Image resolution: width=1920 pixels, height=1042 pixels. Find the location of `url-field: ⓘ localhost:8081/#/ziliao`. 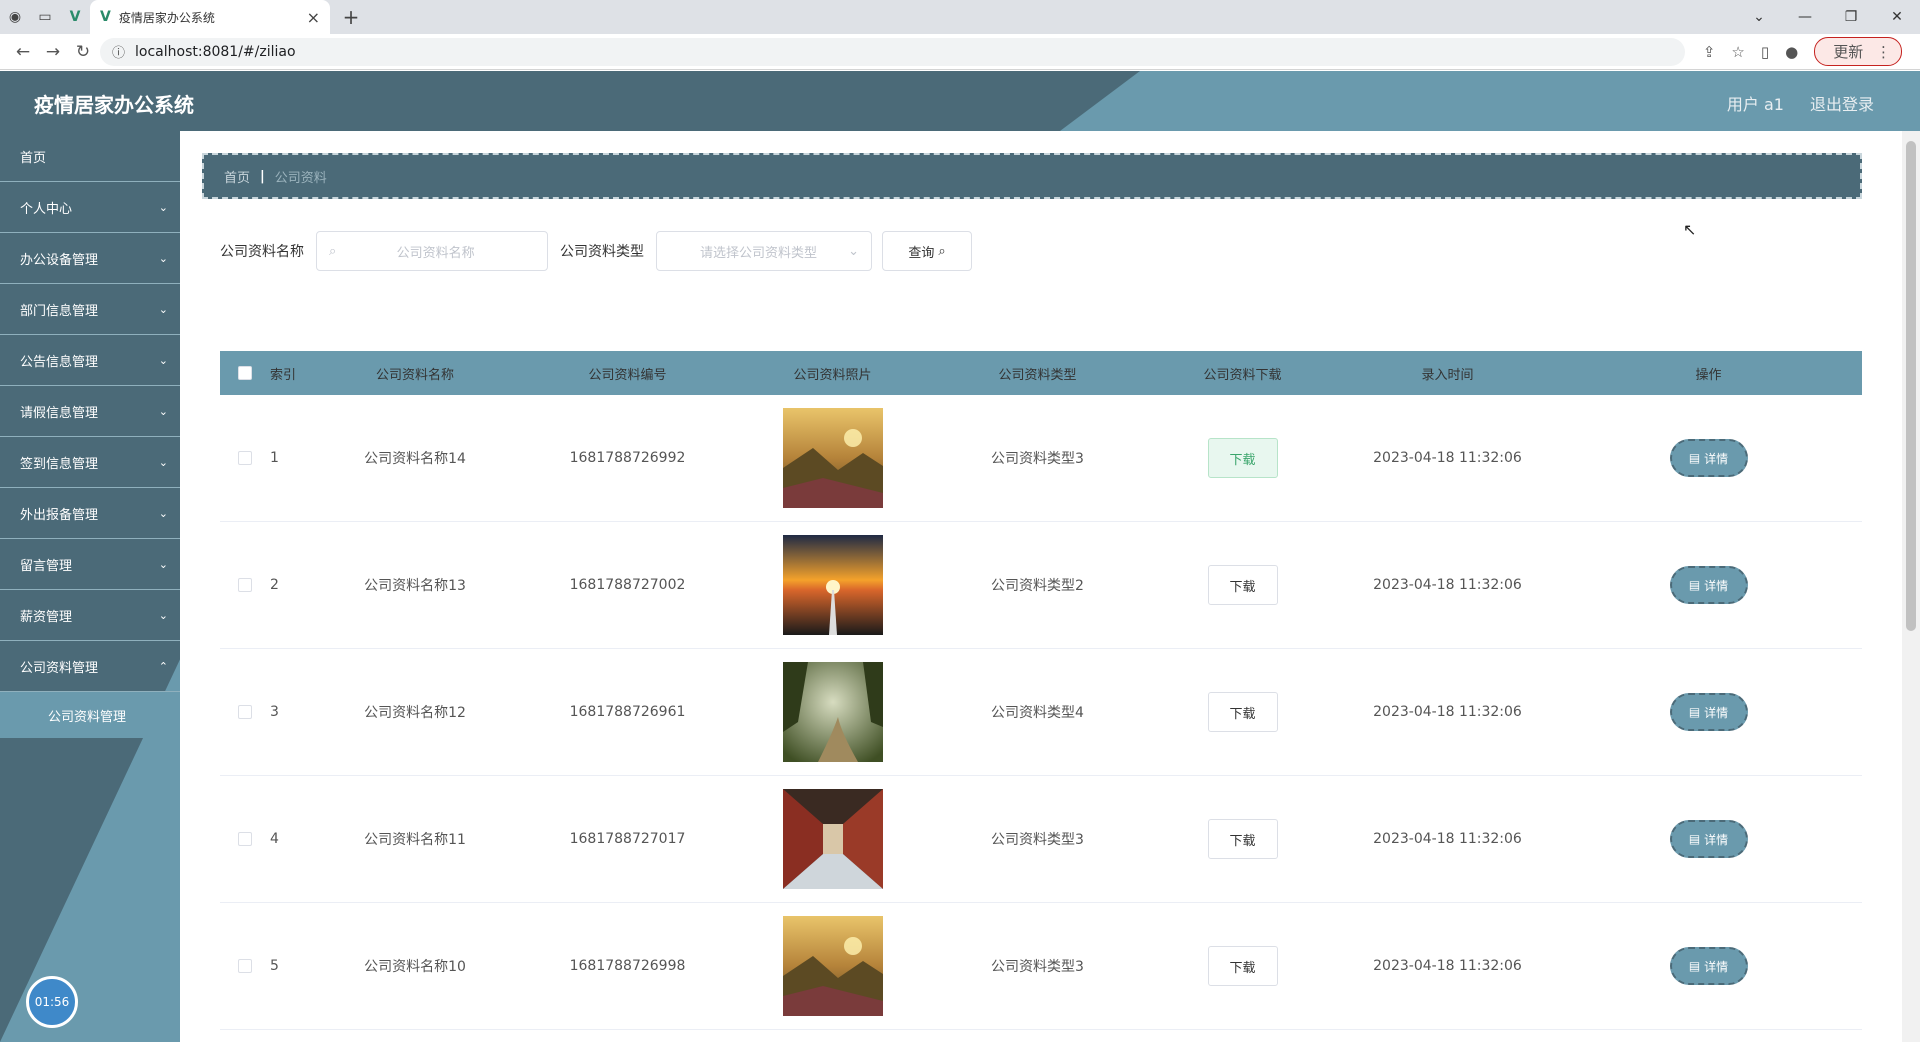

url-field: ⓘ localhost:8081/#/ziliao is located at coordinates (892, 51).